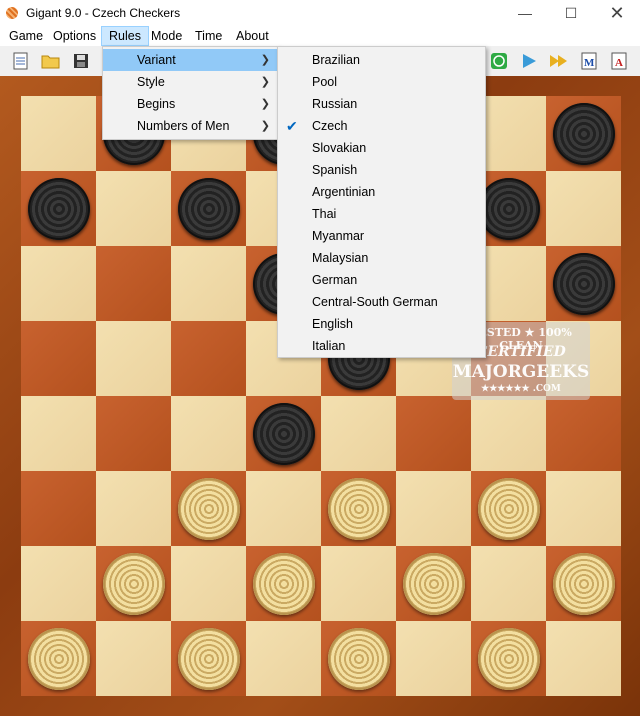 The image size is (640, 716). I want to click on menu-item-label: Style, so click(151, 82).